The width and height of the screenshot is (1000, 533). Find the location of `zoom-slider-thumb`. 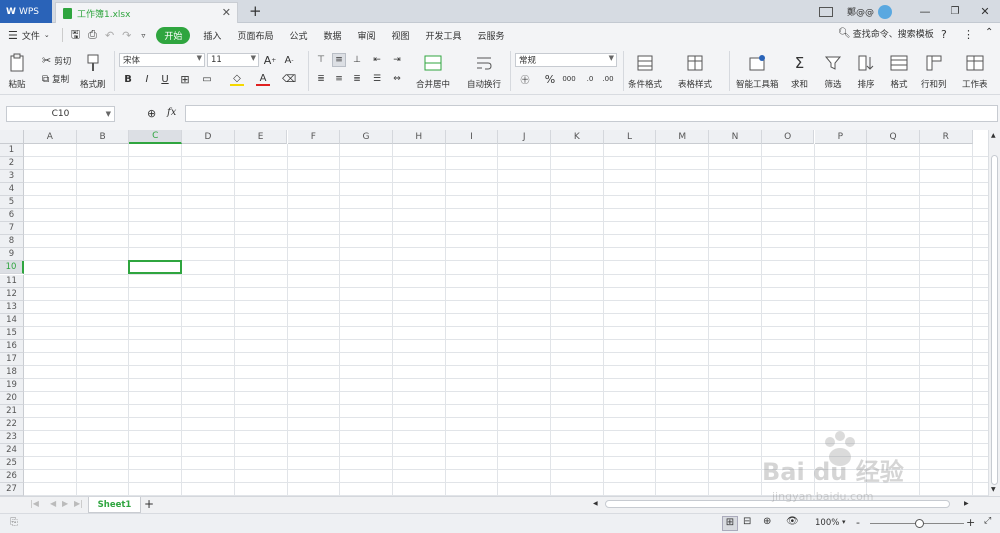

zoom-slider-thumb is located at coordinates (919, 523).